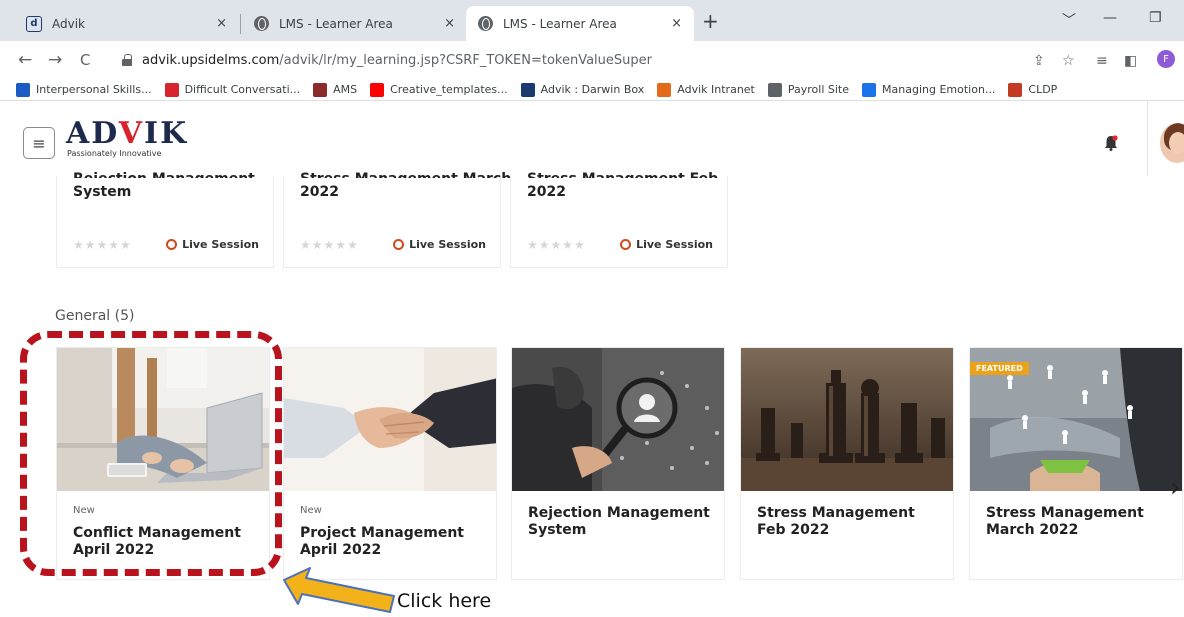  I want to click on share-icon: ⇪, so click(1039, 61).